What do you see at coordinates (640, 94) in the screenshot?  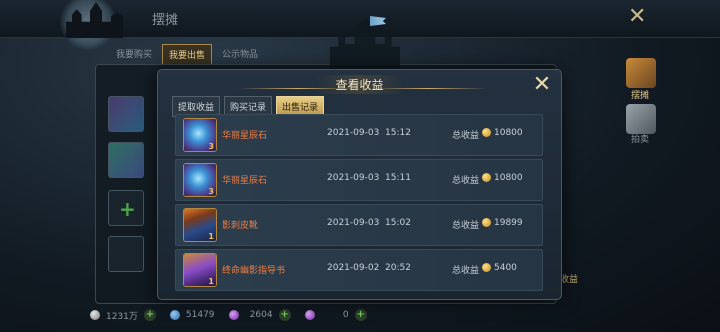 I see `side-button-stall-label: 摆摊` at bounding box center [640, 94].